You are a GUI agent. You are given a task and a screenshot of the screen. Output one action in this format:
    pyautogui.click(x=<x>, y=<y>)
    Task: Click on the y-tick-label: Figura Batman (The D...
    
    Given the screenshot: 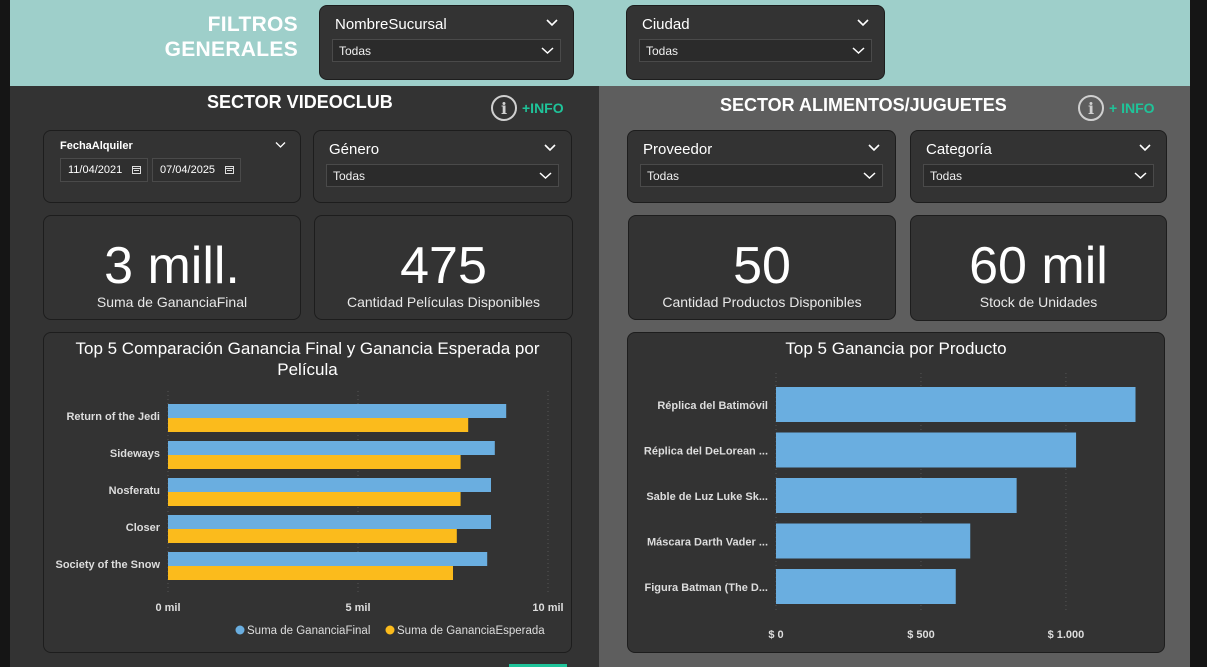 What is the action you would take?
    pyautogui.click(x=706, y=588)
    